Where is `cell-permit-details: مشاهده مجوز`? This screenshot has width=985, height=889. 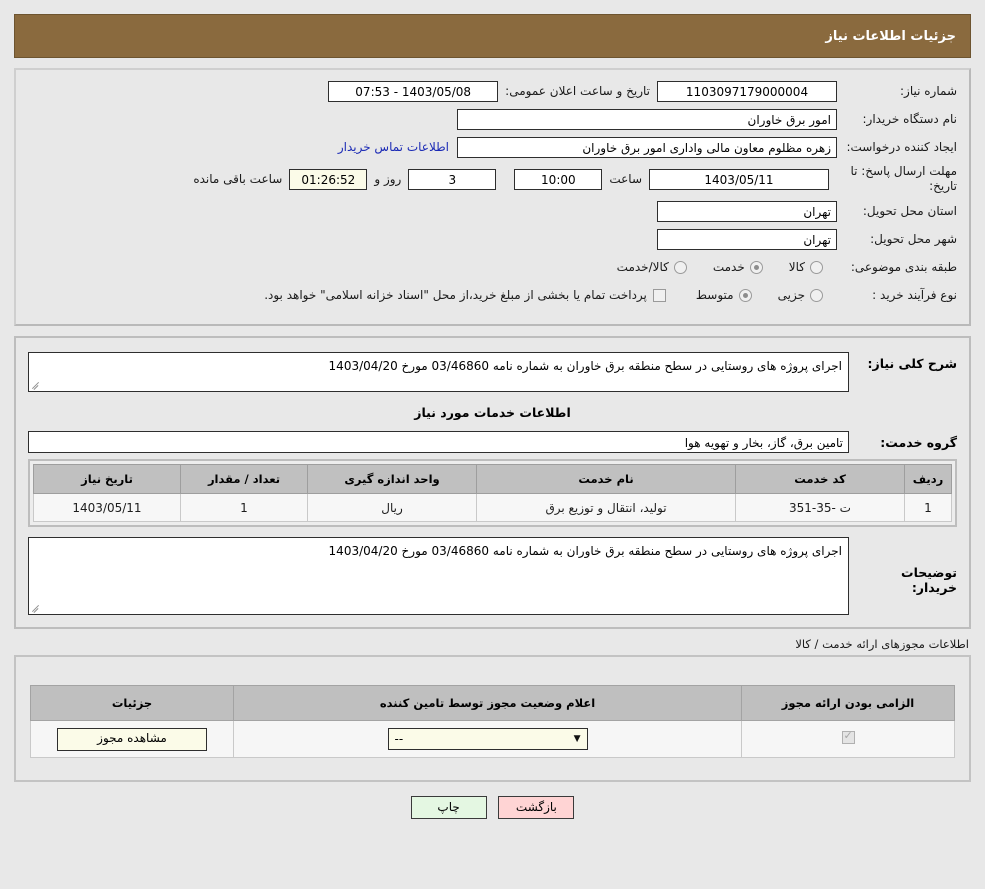 cell-permit-details: مشاهده مجوز is located at coordinates (132, 739).